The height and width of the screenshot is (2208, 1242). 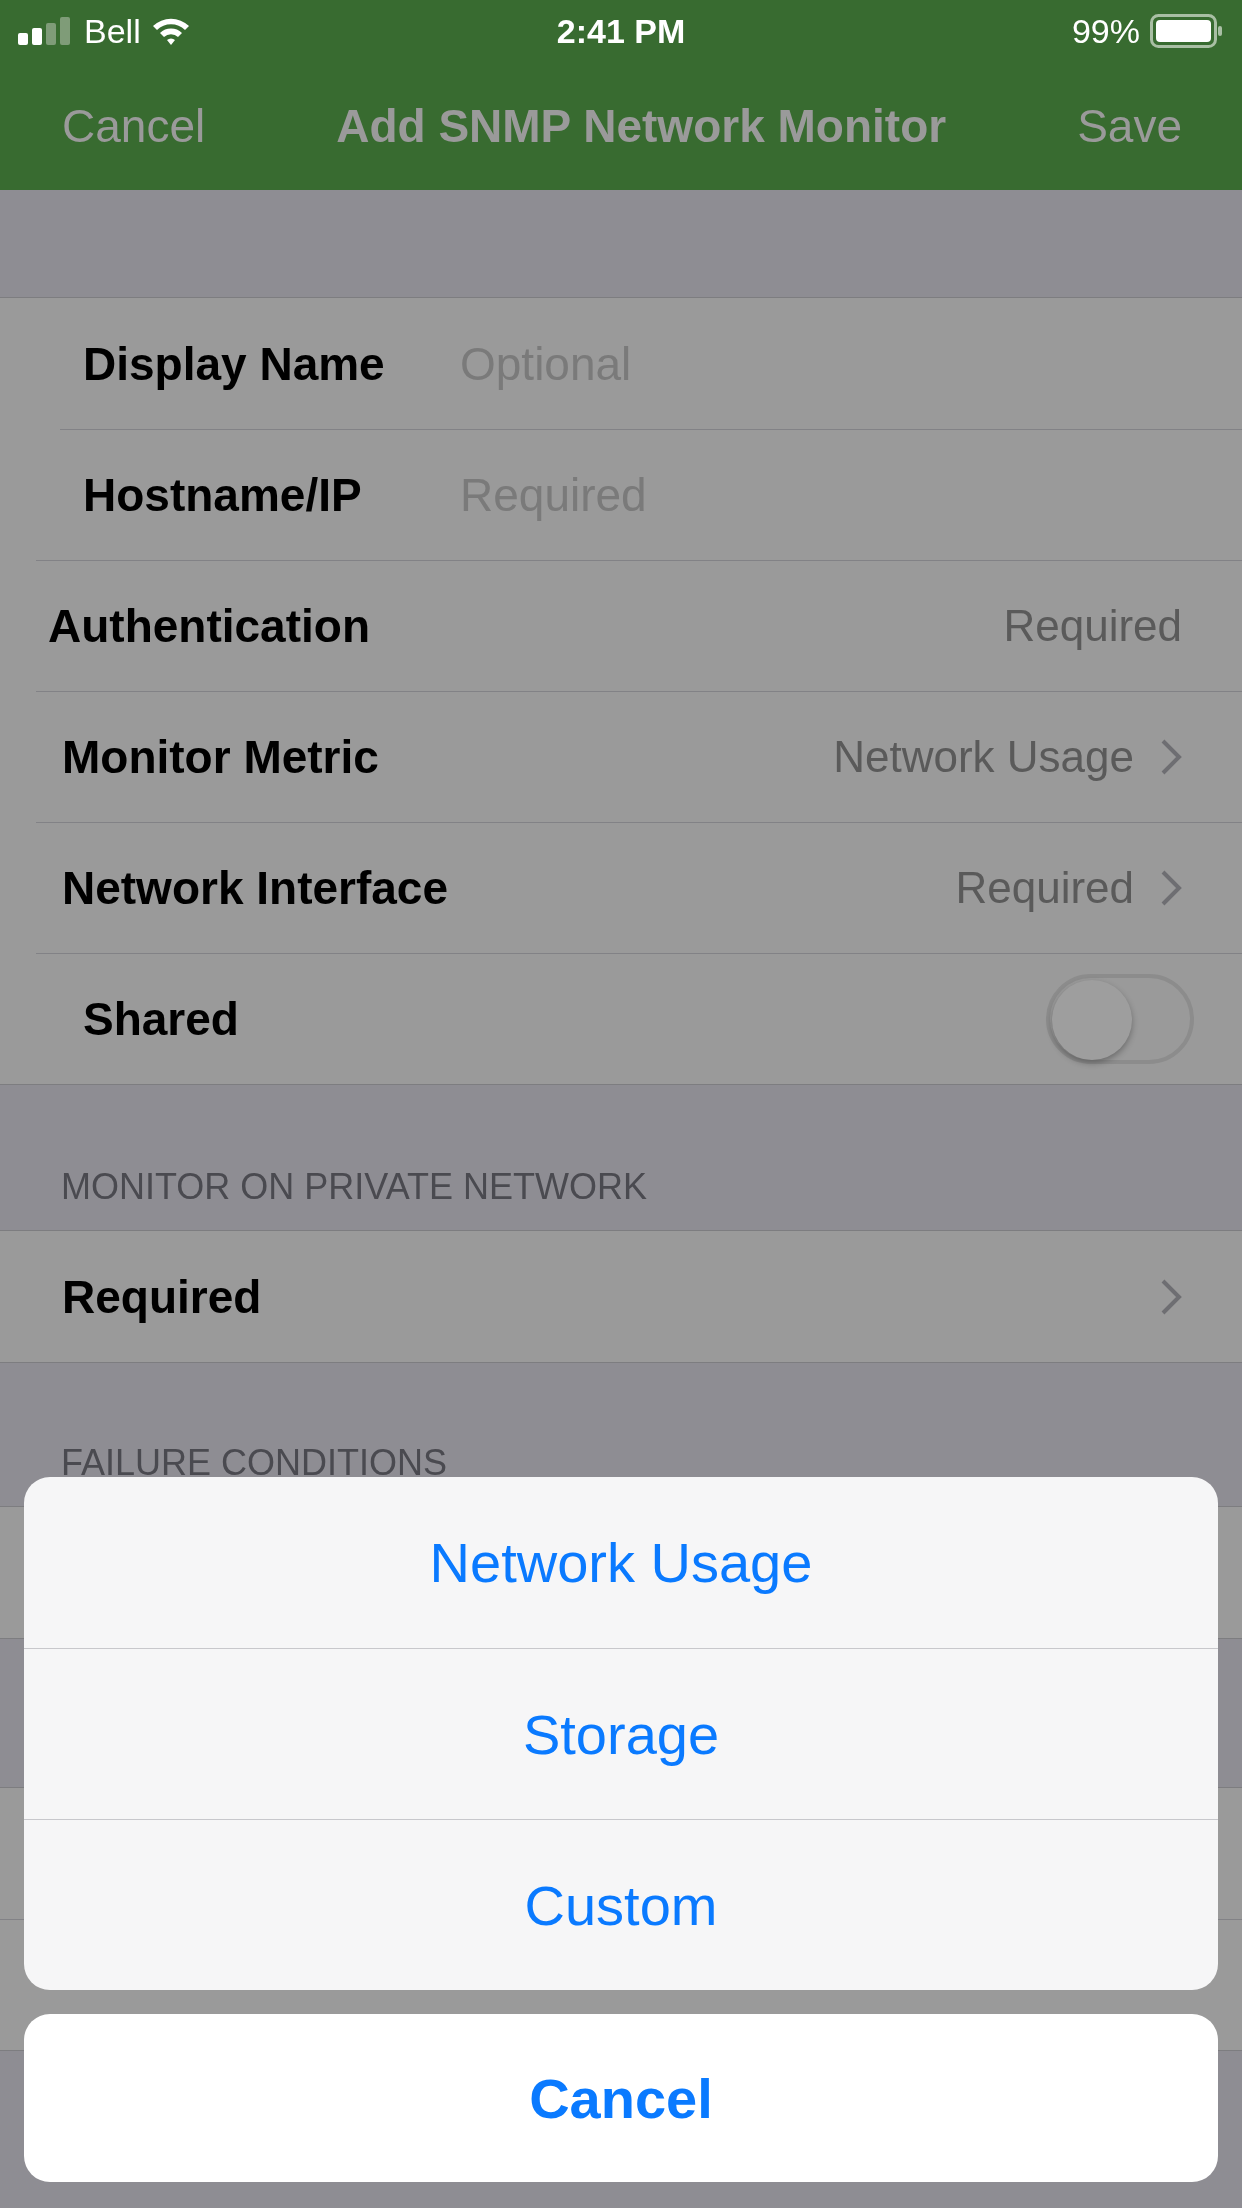 What do you see at coordinates (621, 1904) in the screenshot?
I see `sheet-option: Custom` at bounding box center [621, 1904].